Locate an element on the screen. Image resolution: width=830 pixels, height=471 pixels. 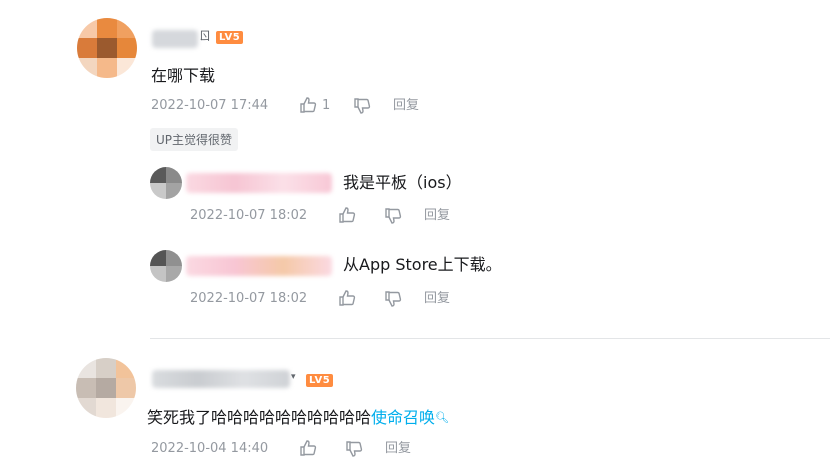
comment-divider is located at coordinates (490, 338).